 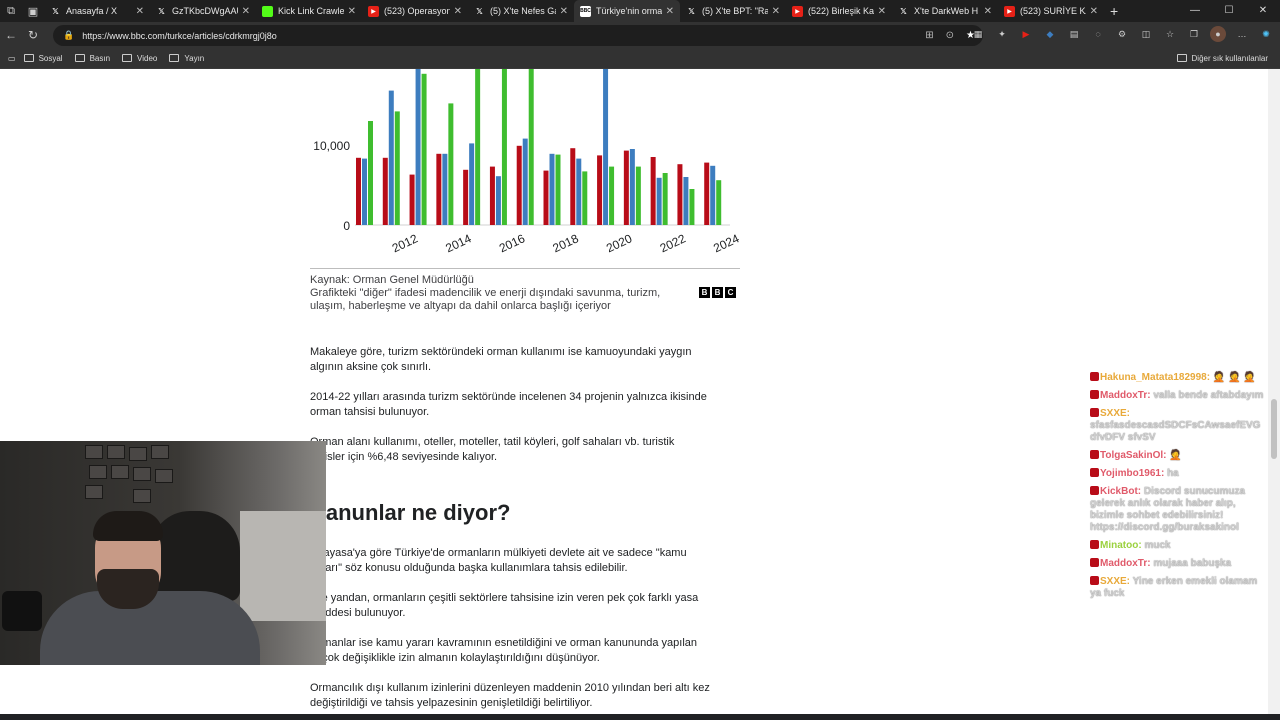 I want to click on bookmark-folder: Yayın, so click(x=186, y=58).